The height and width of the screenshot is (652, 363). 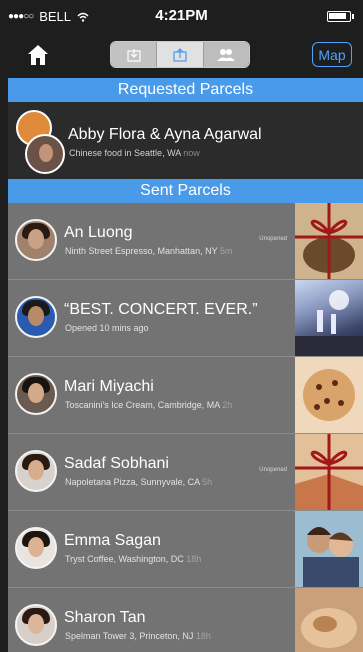 I want to click on pastry-icon, so click(x=329, y=620).